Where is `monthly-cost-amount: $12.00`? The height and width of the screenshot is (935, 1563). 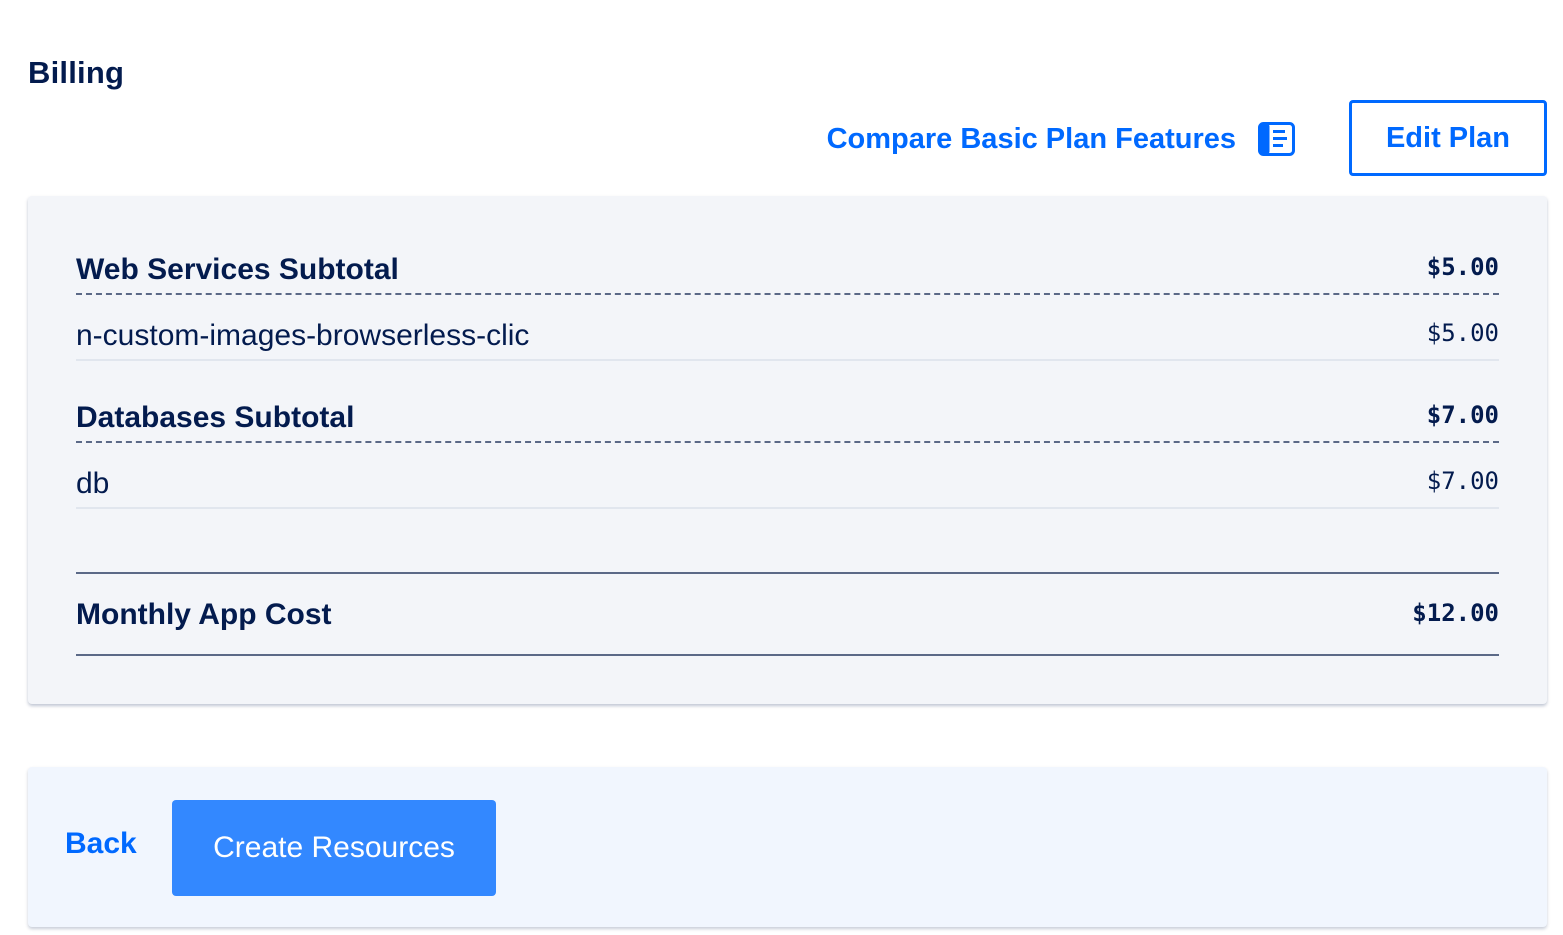
monthly-cost-amount: $12.00 is located at coordinates (1455, 613).